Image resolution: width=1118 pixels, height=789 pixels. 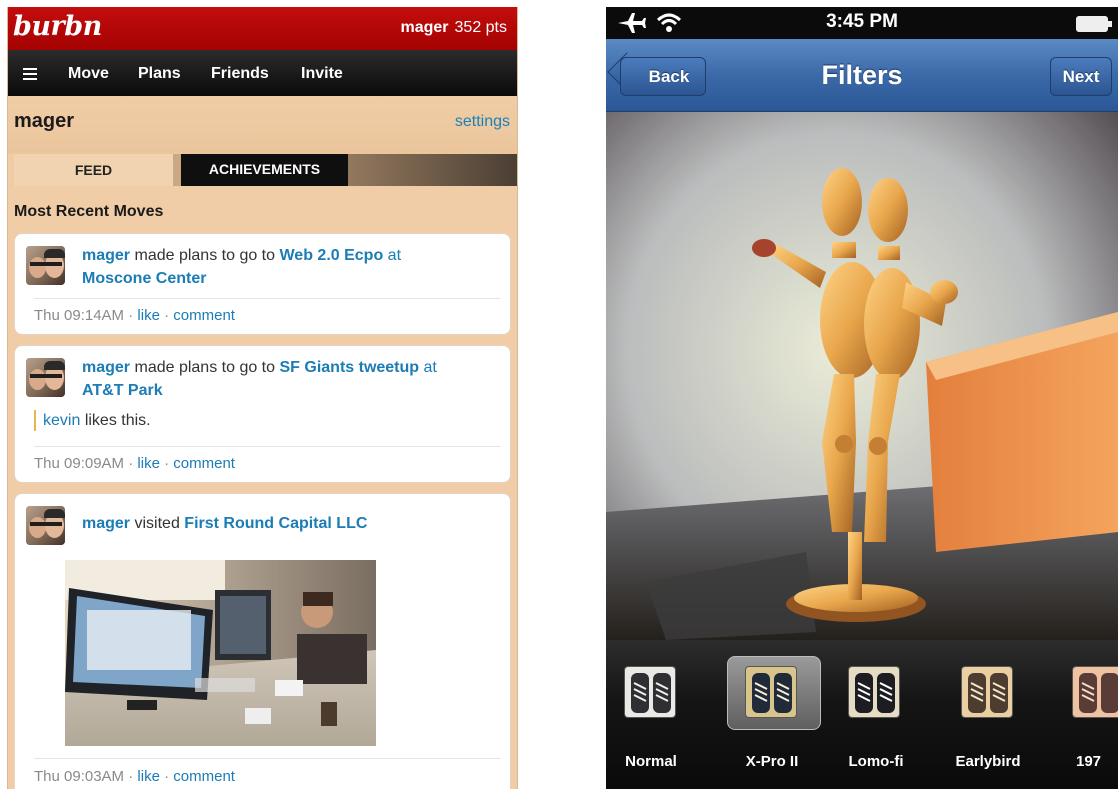 I want to click on main-nav: Move Plans Friends Invite, so click(x=262, y=73).